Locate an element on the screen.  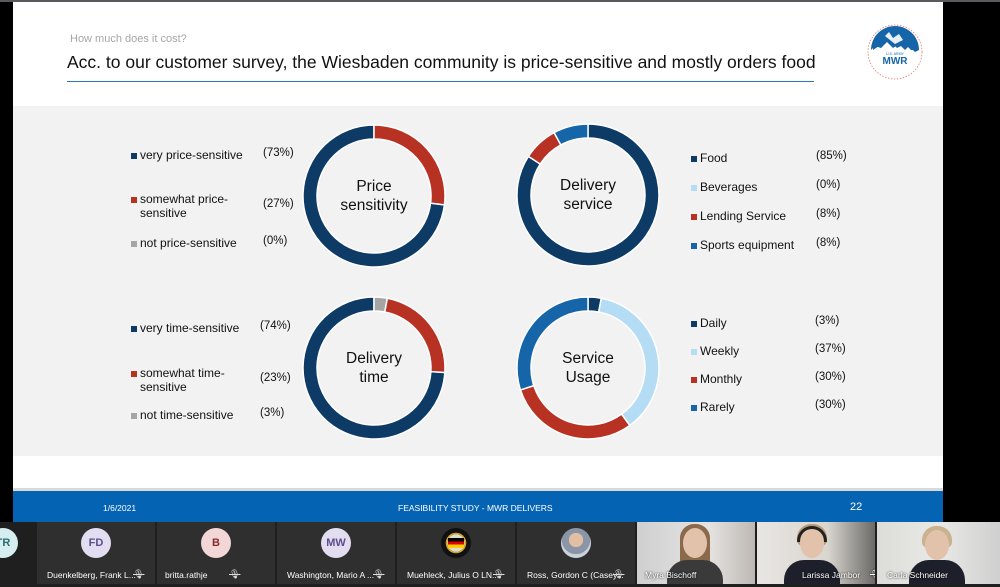
donut-svg-delivery-time is located at coordinates (374, 368).